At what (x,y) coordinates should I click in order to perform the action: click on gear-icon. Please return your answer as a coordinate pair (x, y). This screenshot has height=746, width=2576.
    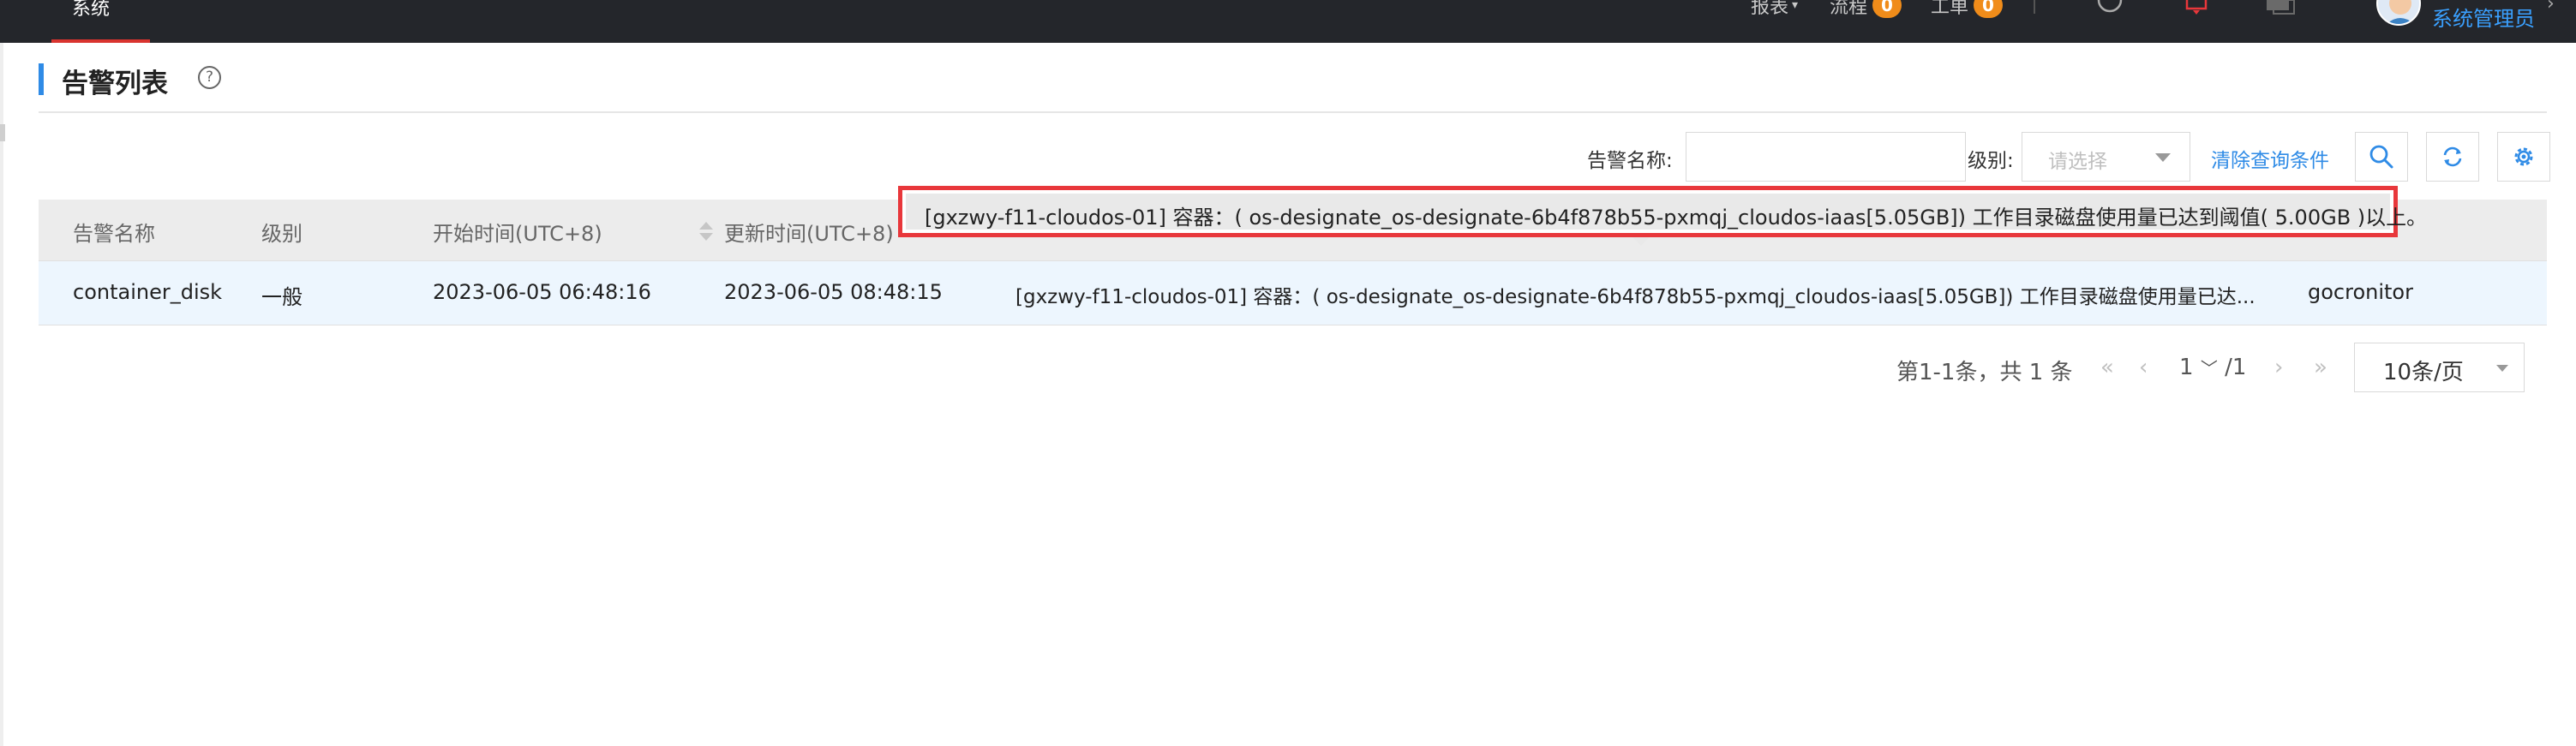
    Looking at the image, I should click on (2523, 156).